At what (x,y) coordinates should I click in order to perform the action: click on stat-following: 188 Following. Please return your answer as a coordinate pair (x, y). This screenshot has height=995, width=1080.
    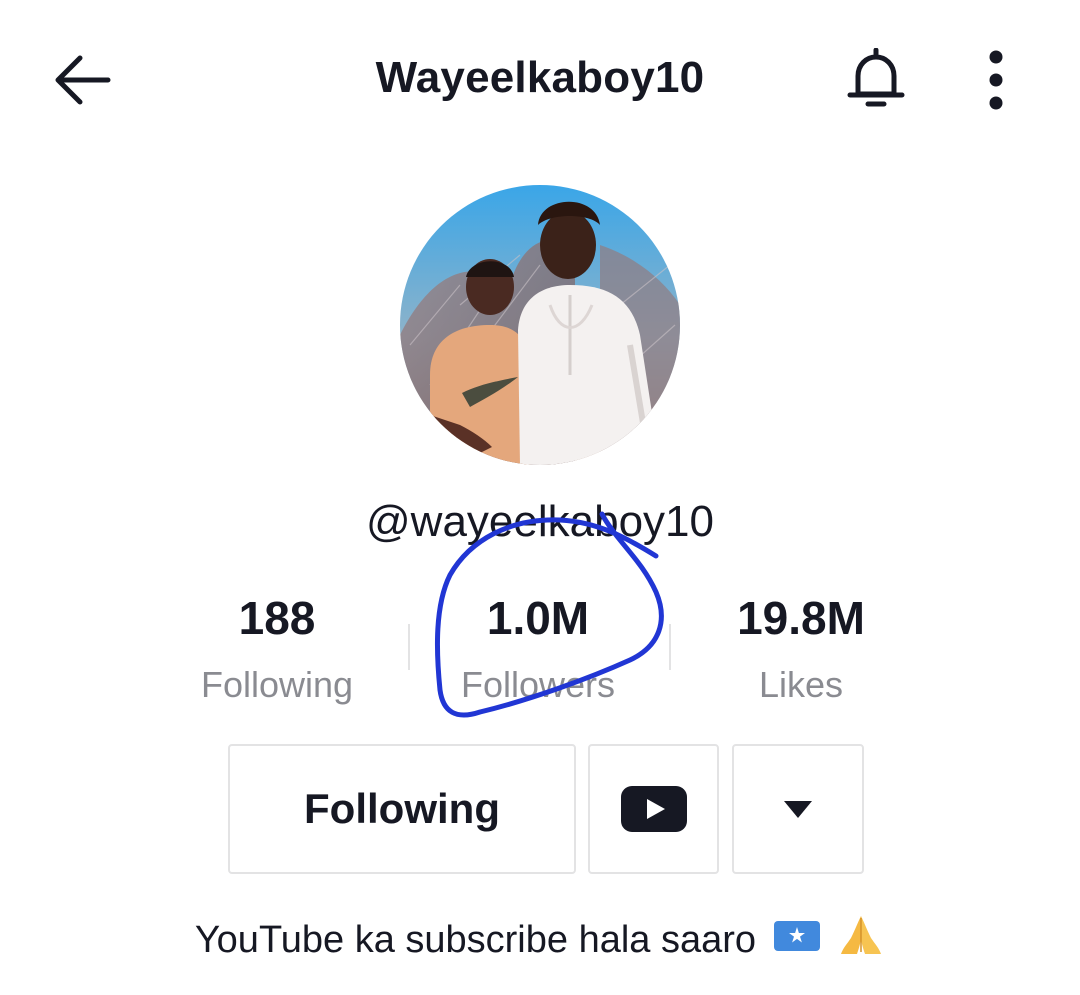
    Looking at the image, I should click on (277, 648).